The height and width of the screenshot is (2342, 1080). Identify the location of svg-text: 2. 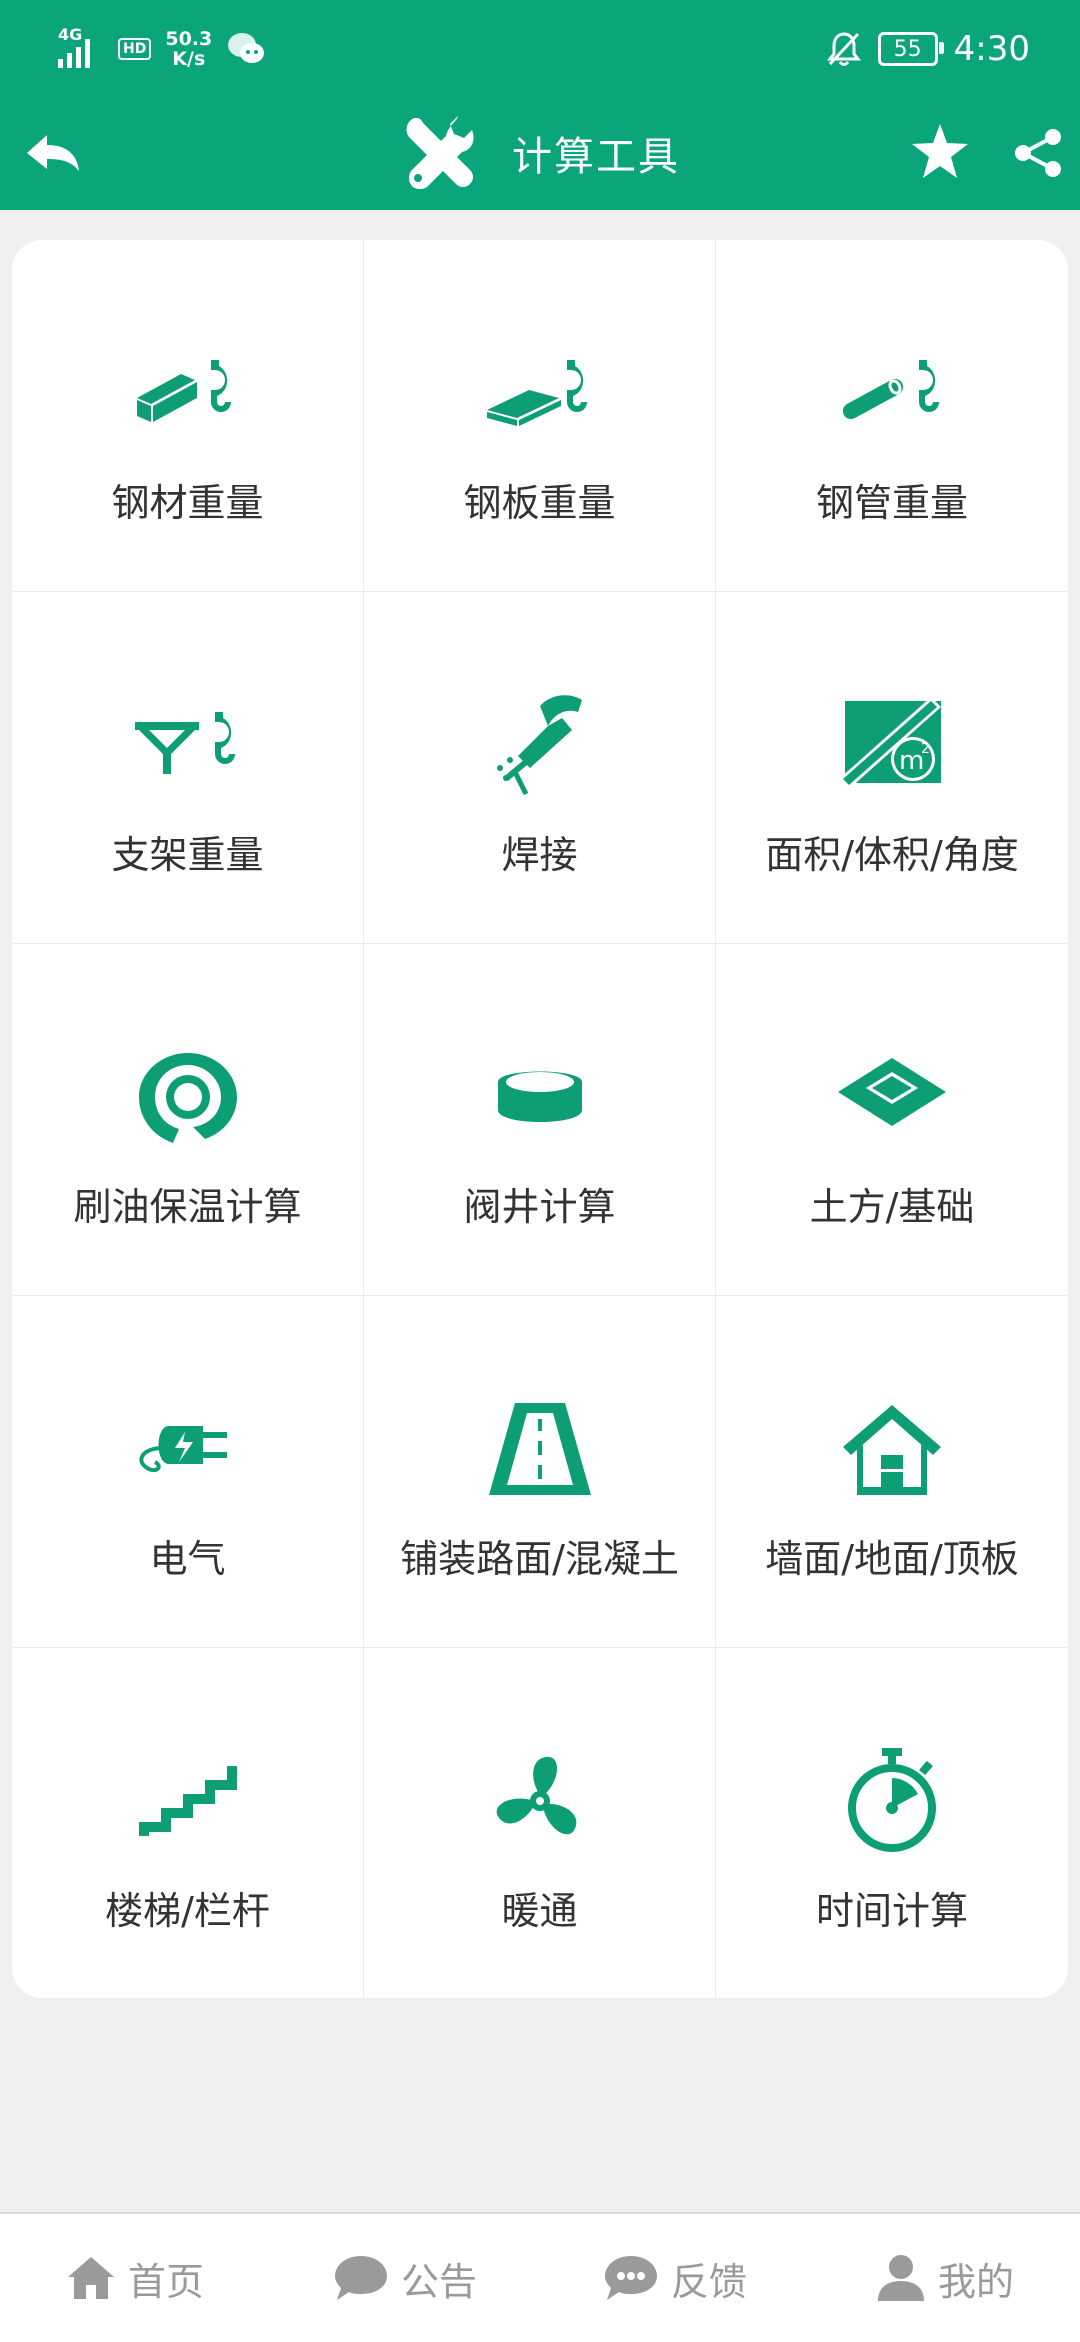
(925, 749).